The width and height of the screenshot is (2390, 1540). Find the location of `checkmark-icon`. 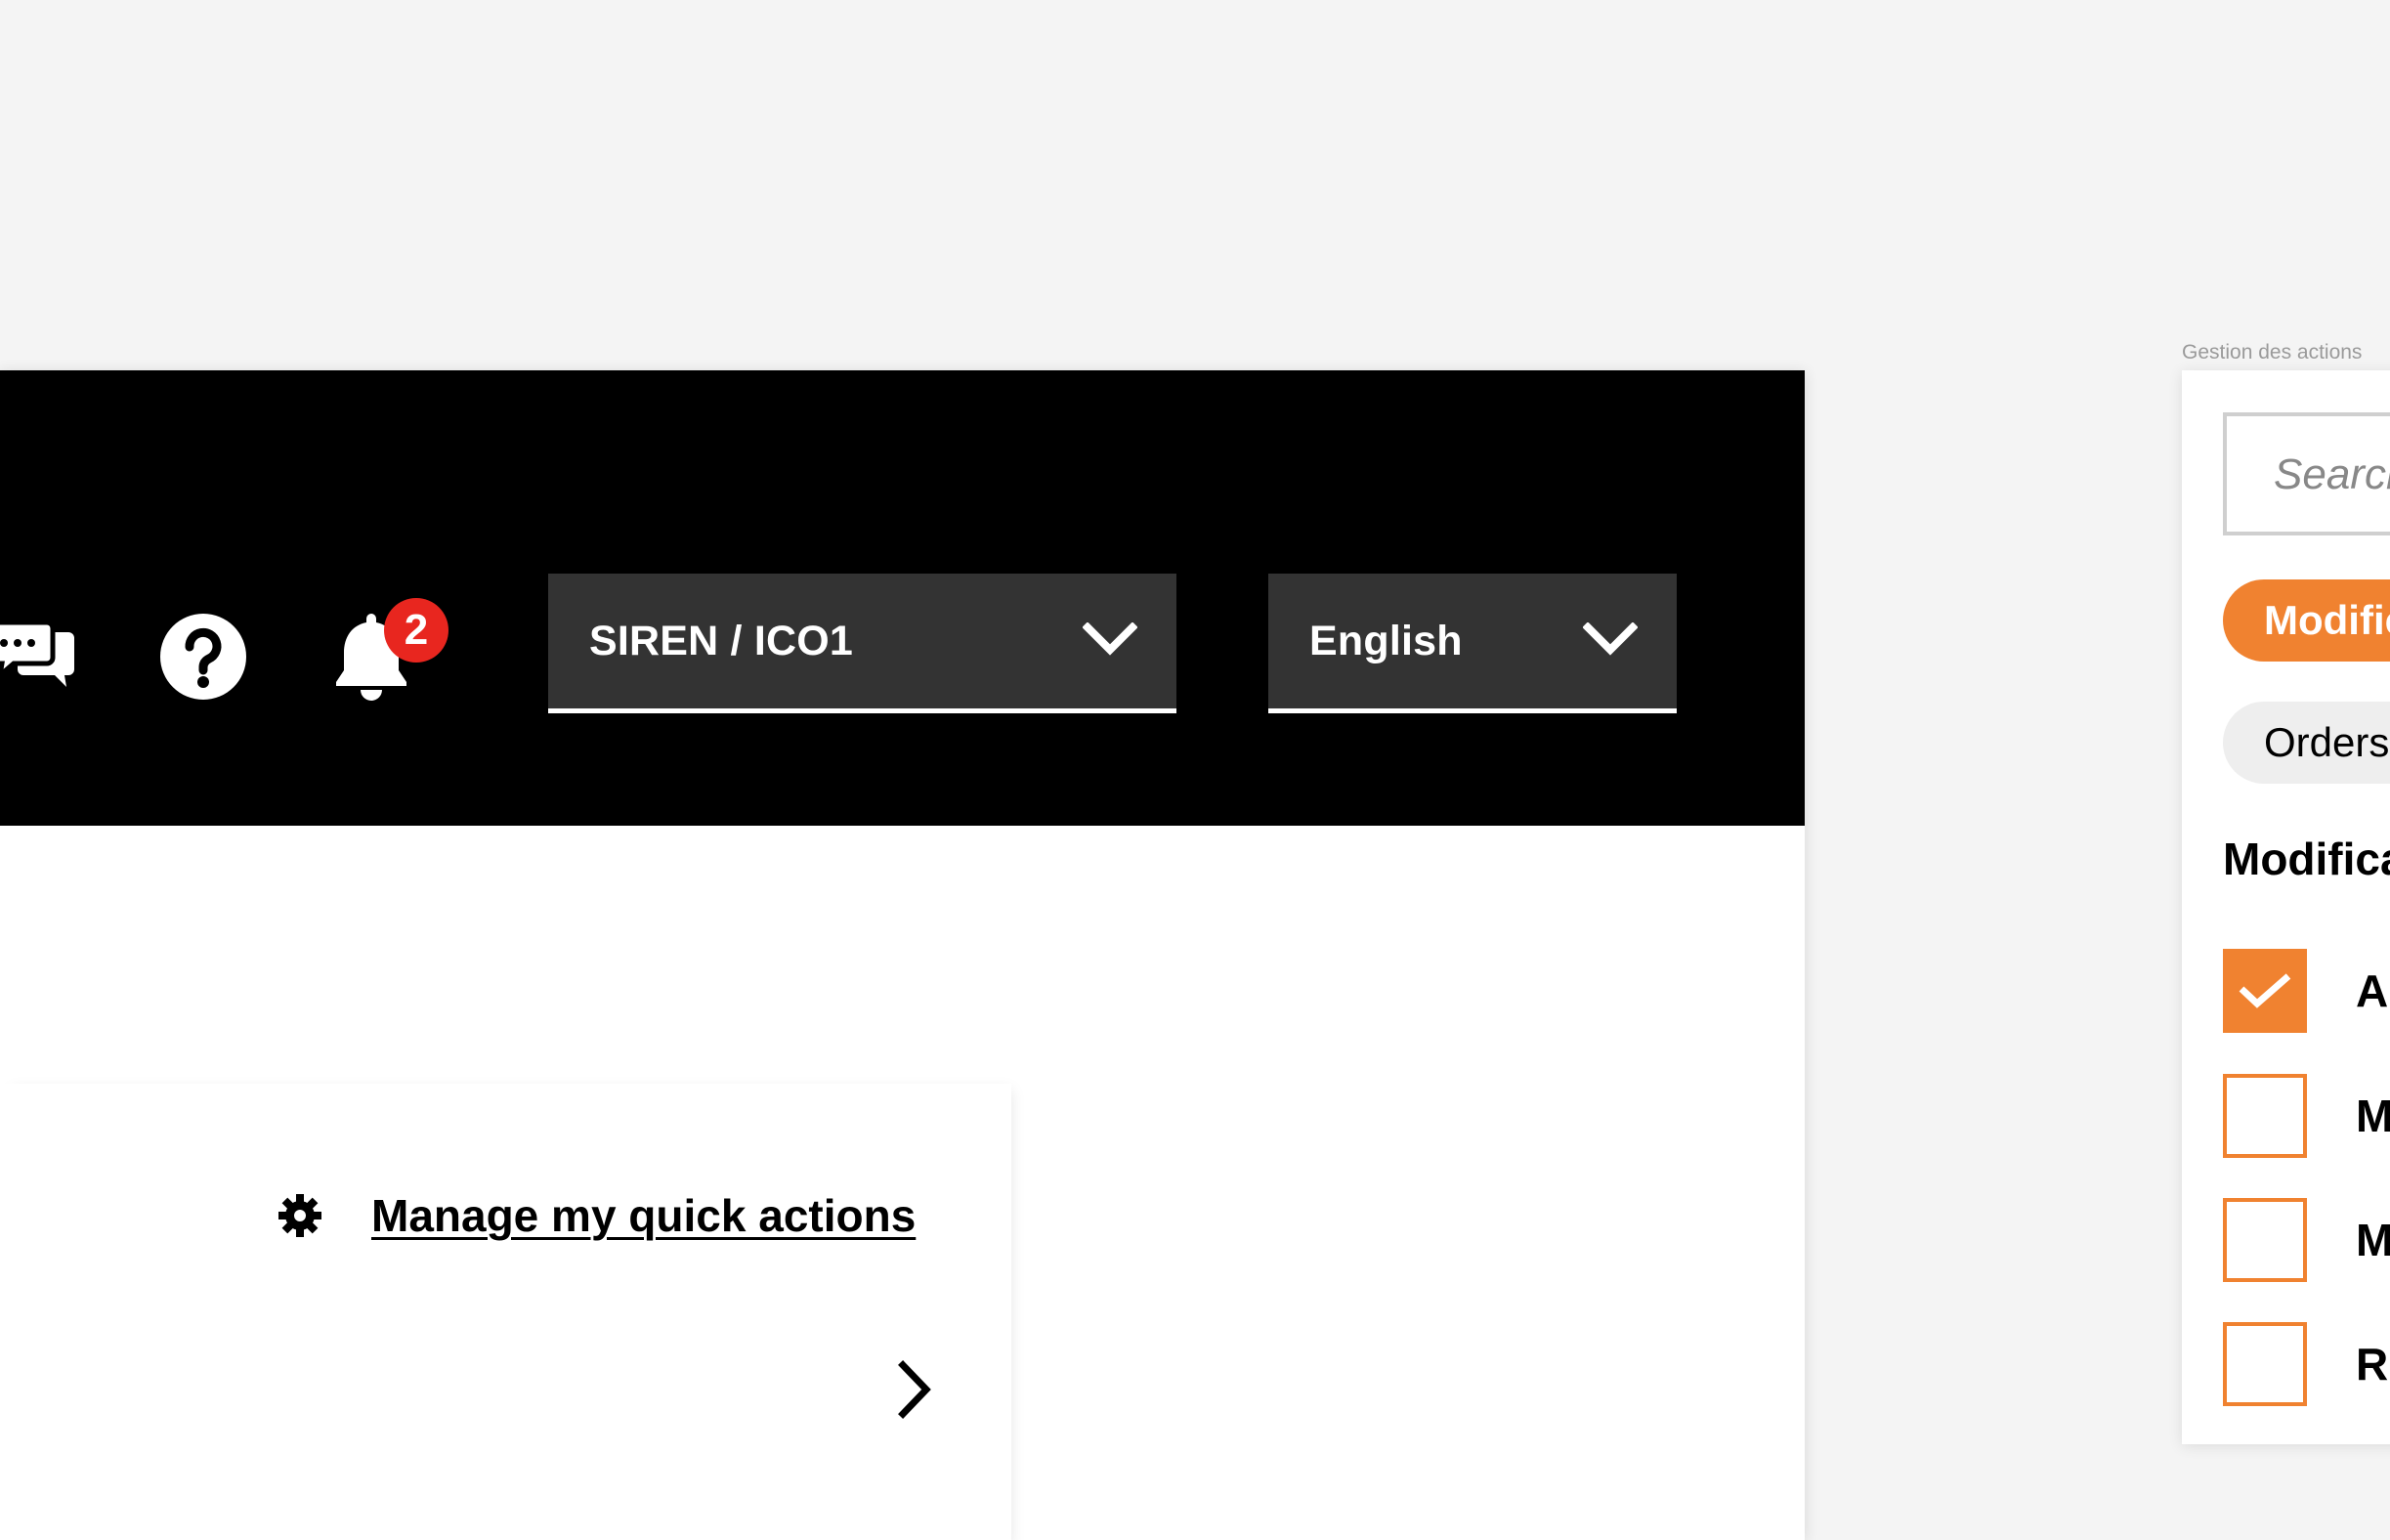

checkmark-icon is located at coordinates (2265, 990).